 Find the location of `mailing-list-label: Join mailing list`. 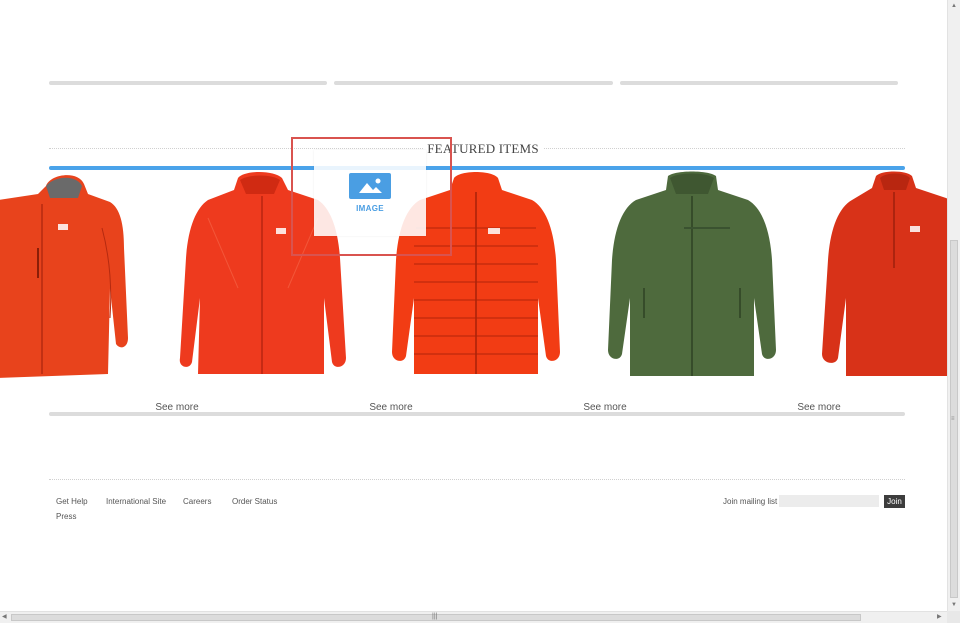

mailing-list-label: Join mailing list is located at coordinates (750, 501).